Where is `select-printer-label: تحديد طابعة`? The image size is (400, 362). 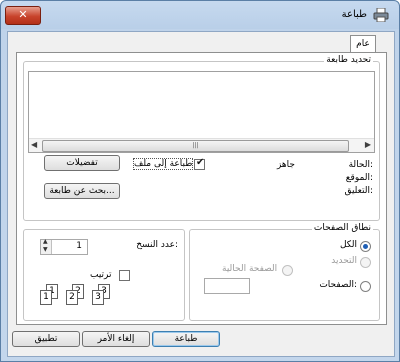 select-printer-label: تحديد طابعة is located at coordinates (348, 60).